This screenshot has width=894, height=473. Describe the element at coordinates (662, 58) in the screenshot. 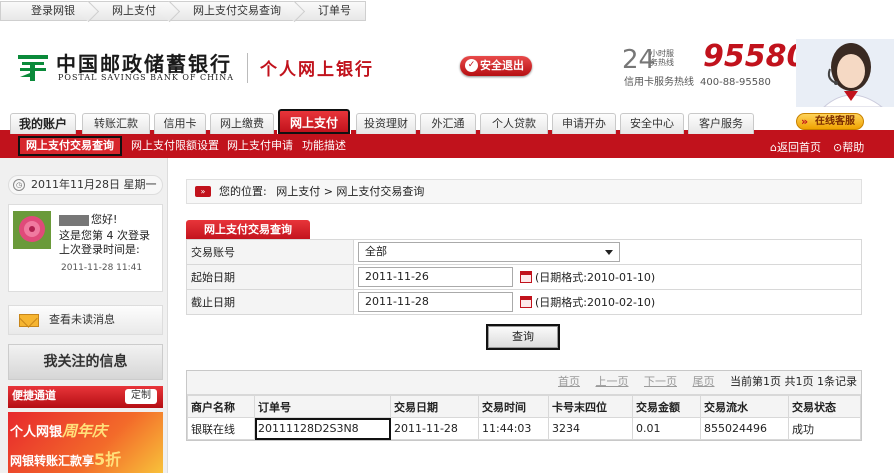

I see `hotline-caption: 小时服务热线` at that location.